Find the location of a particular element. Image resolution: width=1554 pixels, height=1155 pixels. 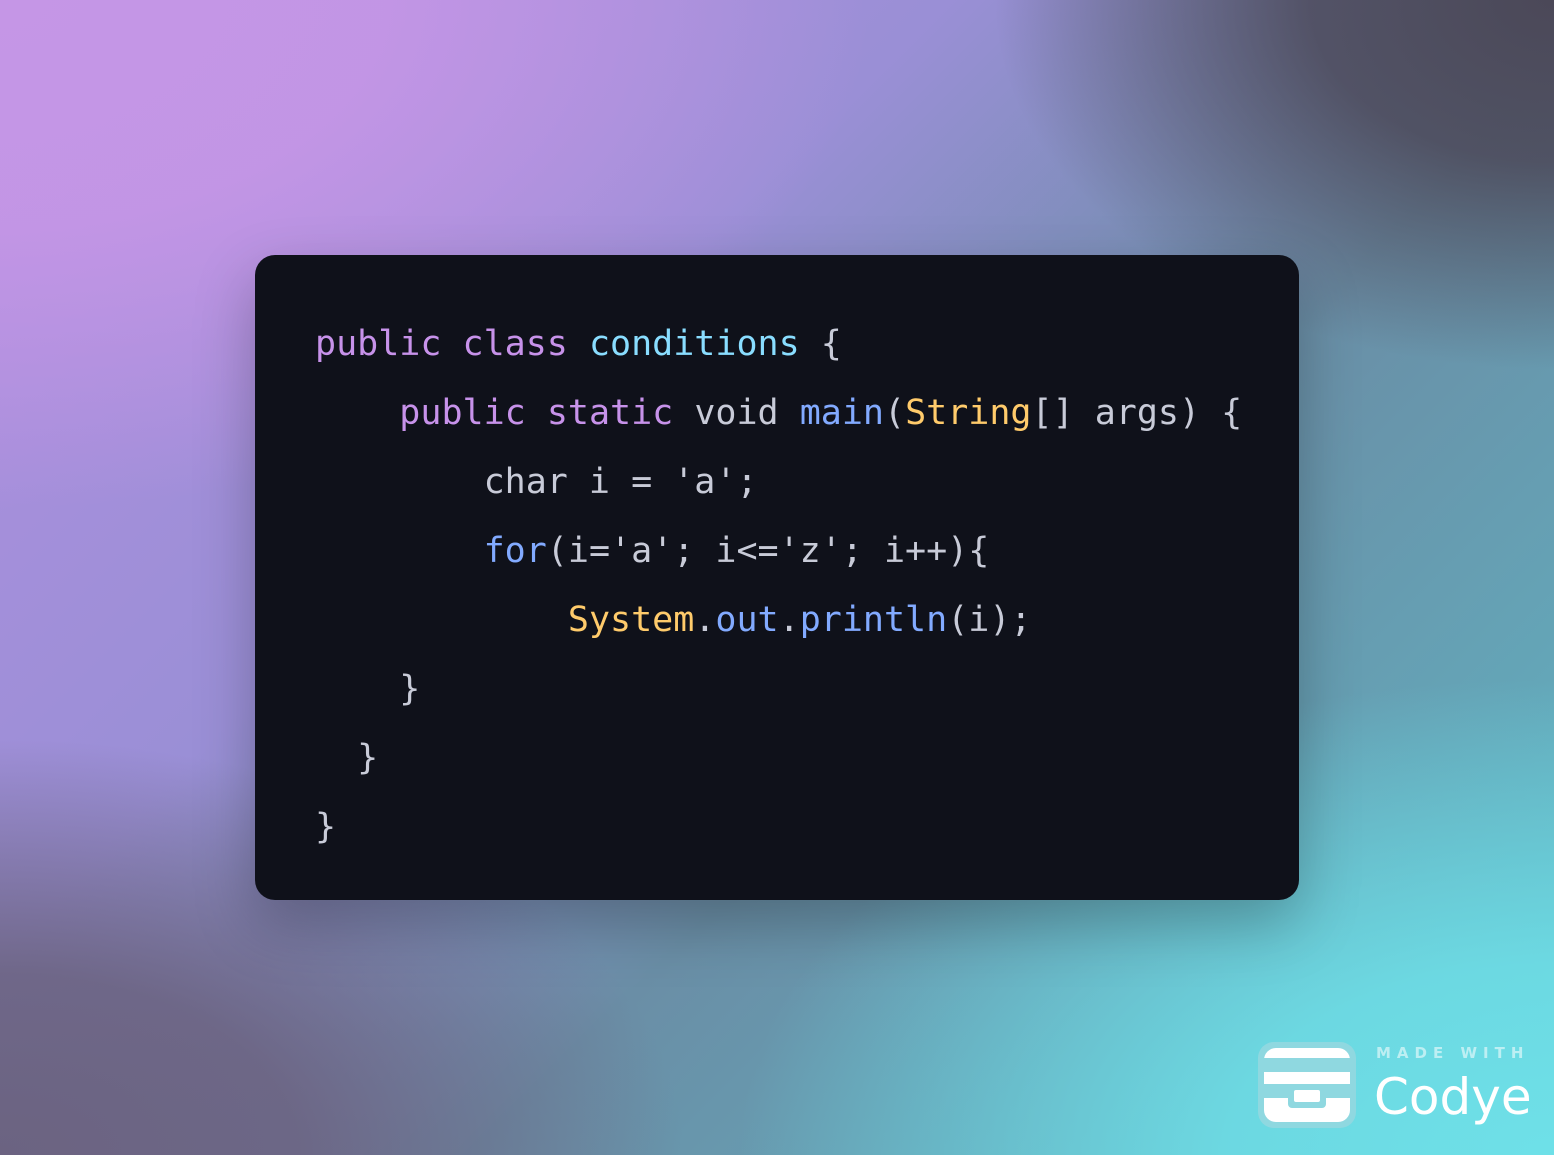

code-token: static is located at coordinates (610, 413).